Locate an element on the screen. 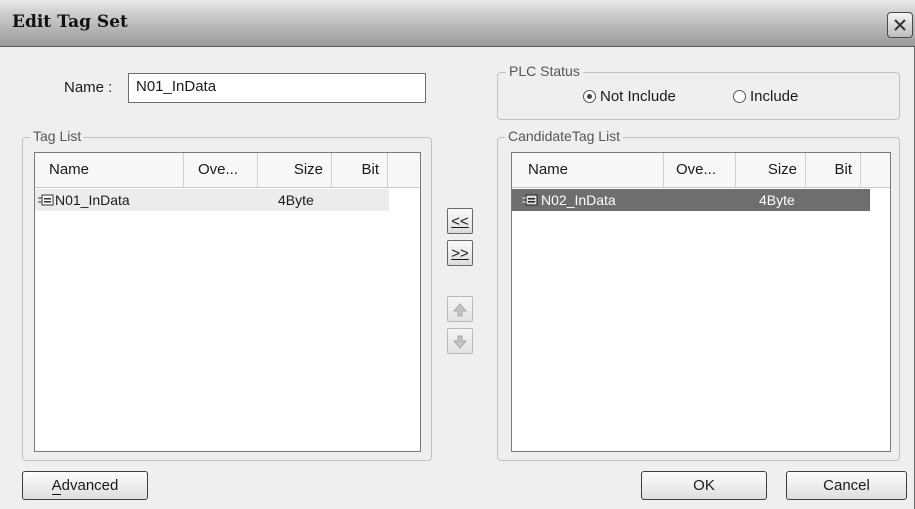 The width and height of the screenshot is (915, 509). radio-unselected-indicator is located at coordinates (739, 96).